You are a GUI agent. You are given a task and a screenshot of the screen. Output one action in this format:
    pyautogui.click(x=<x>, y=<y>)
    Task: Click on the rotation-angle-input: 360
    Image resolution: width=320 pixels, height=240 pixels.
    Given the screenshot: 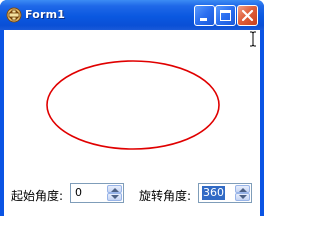 What is the action you would take?
    pyautogui.click(x=213, y=193)
    